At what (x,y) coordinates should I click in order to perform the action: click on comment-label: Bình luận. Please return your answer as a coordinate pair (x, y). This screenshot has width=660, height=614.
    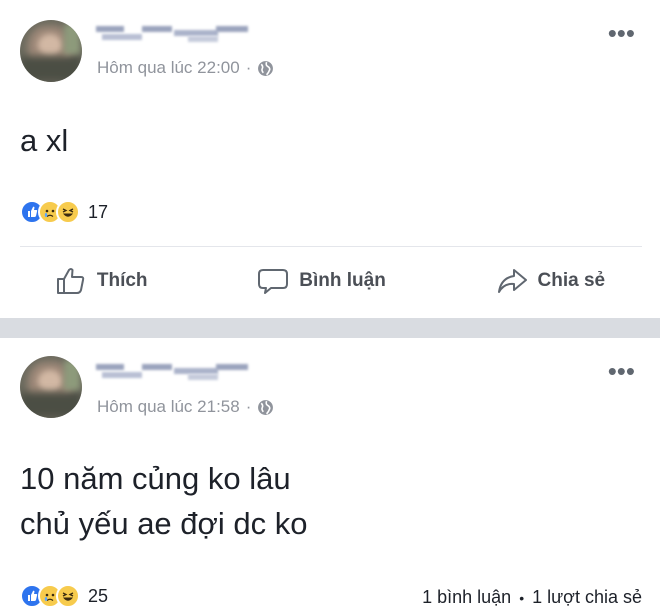
    Looking at the image, I should click on (342, 280).